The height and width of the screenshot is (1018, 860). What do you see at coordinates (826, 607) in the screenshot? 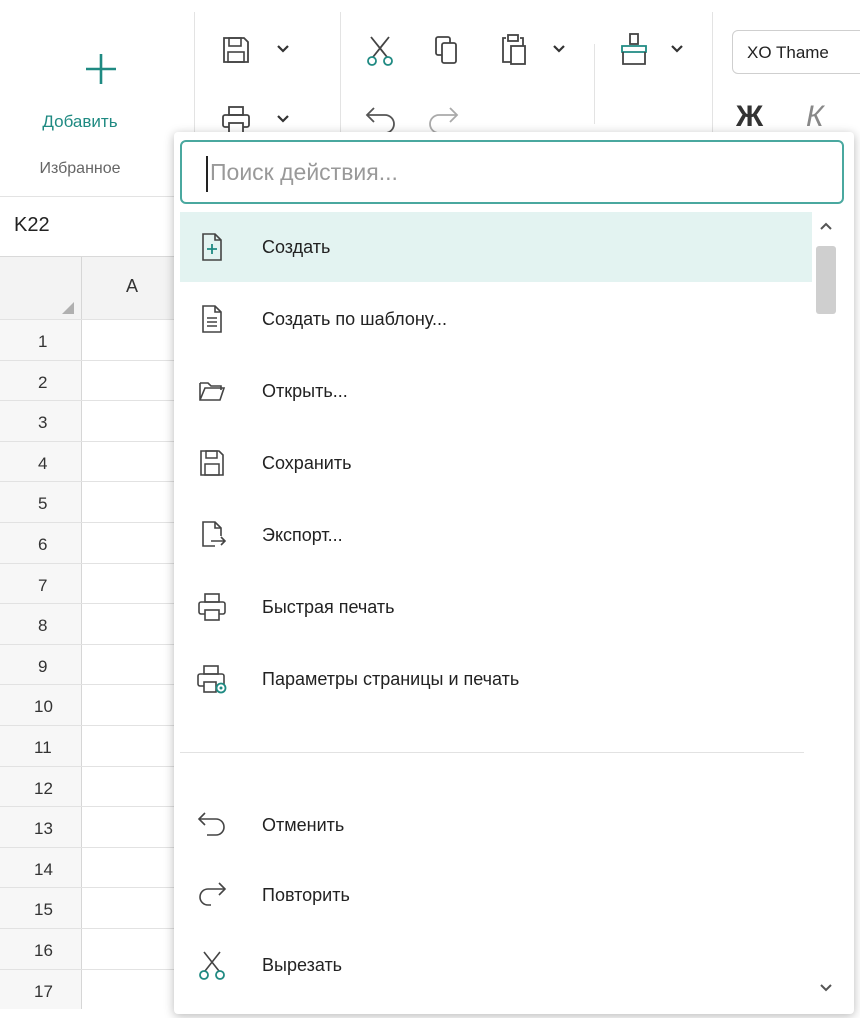
I see `action-list-scrollbar` at bounding box center [826, 607].